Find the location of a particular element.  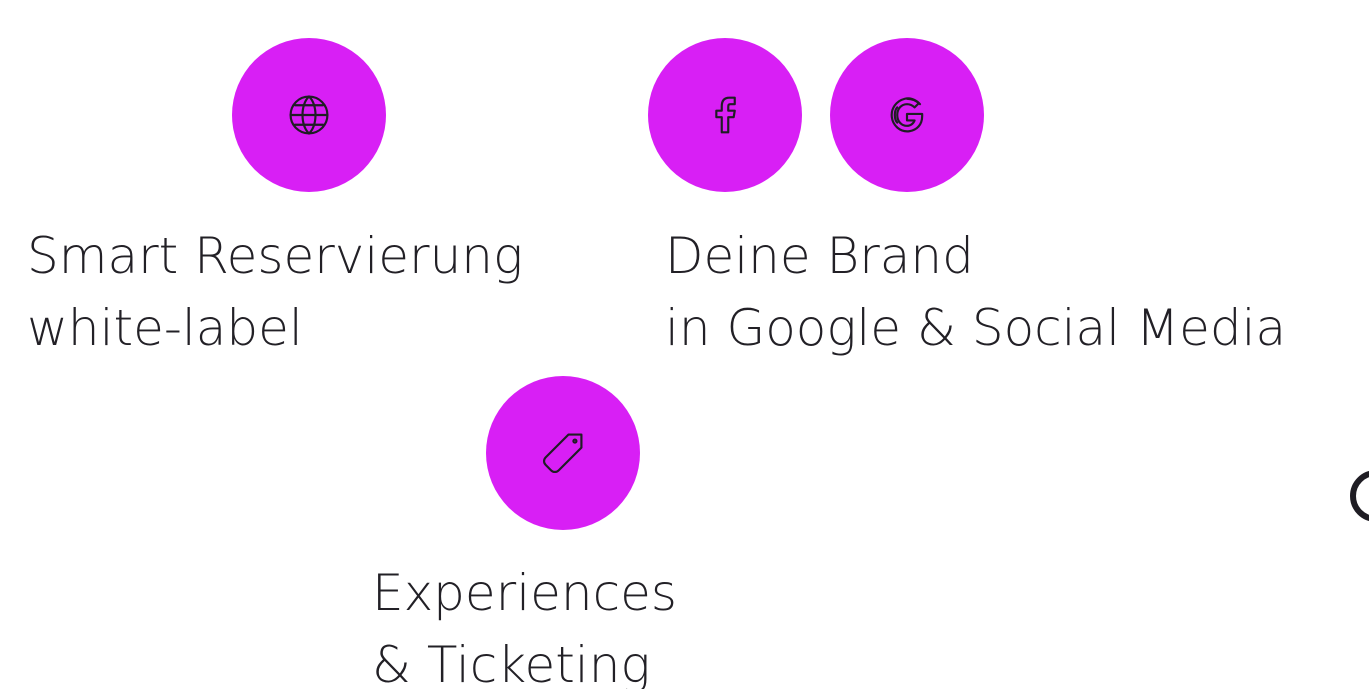

feature-title-smart-reservation: Smart Reservierung white-label is located at coordinates (275, 292).